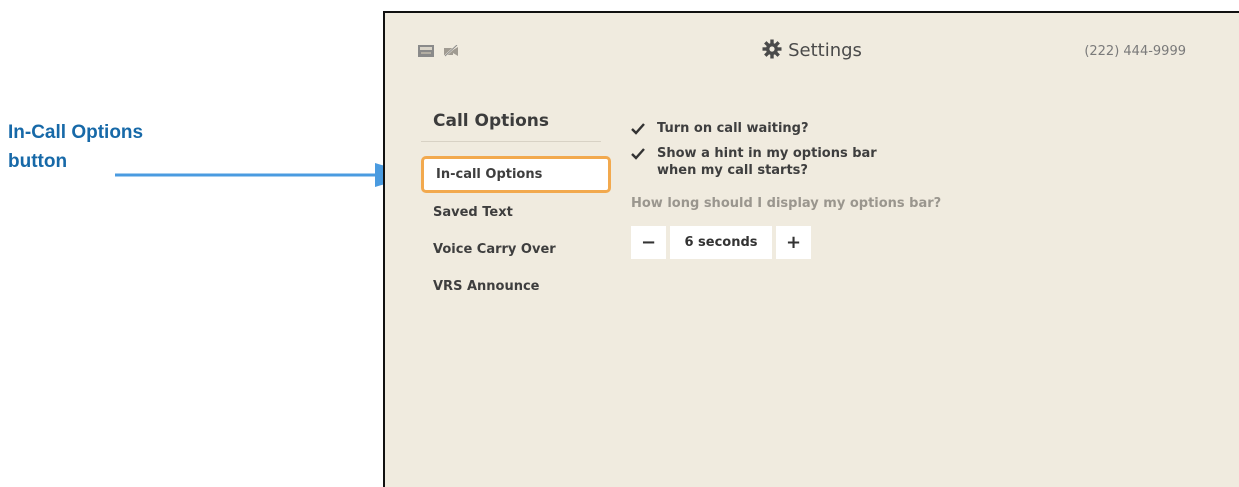 The image size is (1239, 487). Describe the element at coordinates (516, 213) in the screenshot. I see `sidebar-item-saved-text: Saved Text` at that location.